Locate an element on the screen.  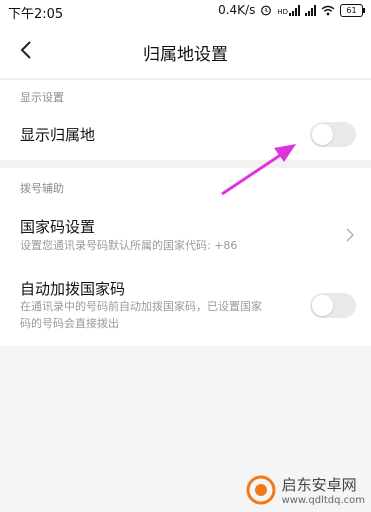
status-time: 下午2:05 is located at coordinates (36, 14).